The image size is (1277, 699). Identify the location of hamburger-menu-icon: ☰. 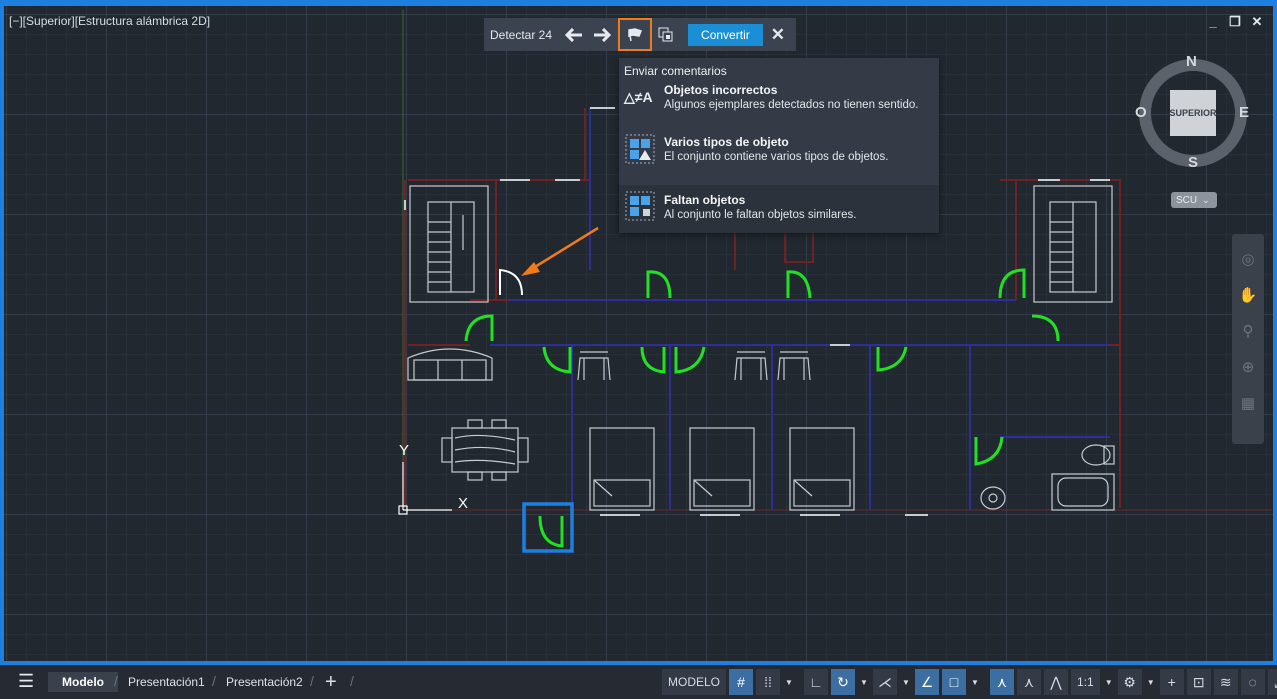
(26, 681).